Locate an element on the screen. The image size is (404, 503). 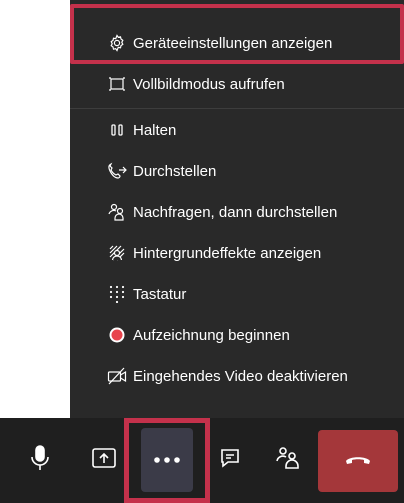
menu-item-label: Tastatur is located at coordinates (160, 294).